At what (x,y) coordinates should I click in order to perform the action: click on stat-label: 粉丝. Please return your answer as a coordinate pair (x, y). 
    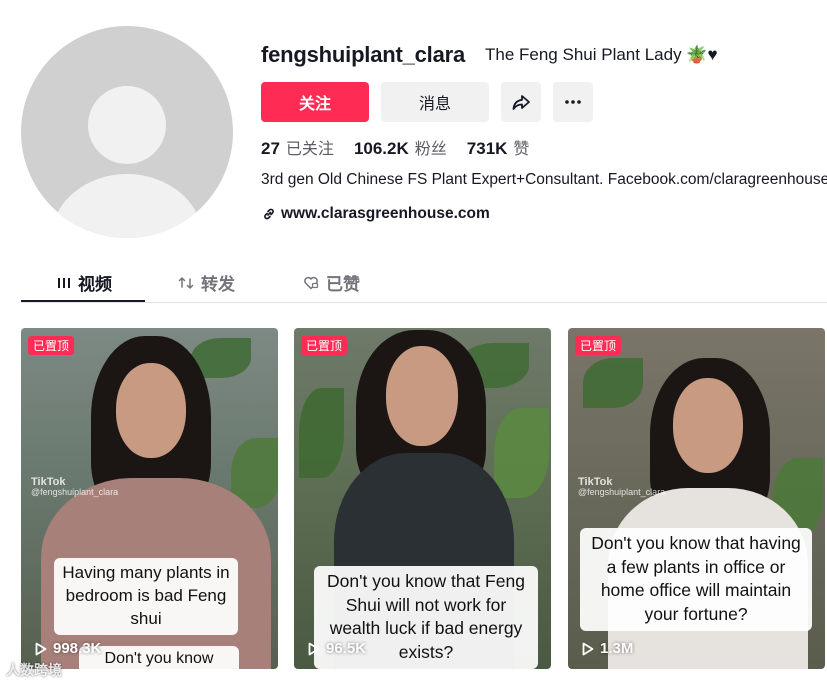
    Looking at the image, I should click on (430, 149).